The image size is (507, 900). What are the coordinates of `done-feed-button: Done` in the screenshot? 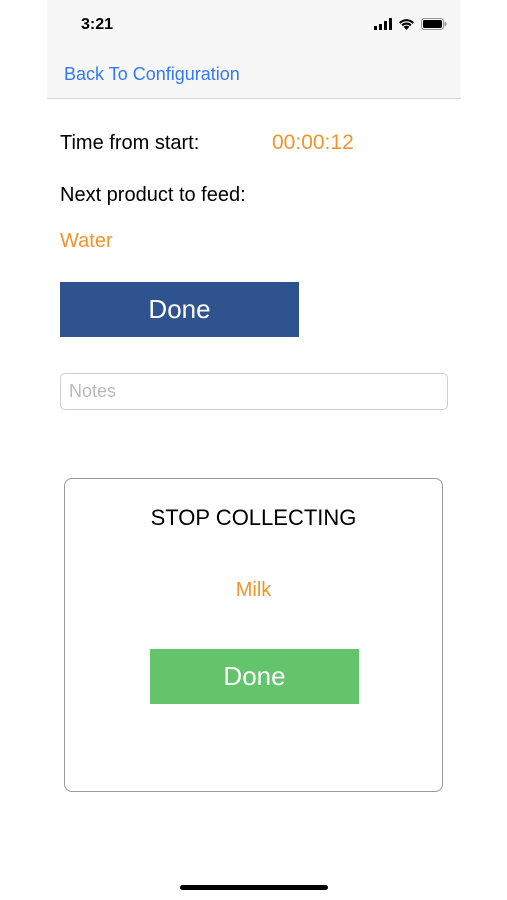 It's located at (179, 309).